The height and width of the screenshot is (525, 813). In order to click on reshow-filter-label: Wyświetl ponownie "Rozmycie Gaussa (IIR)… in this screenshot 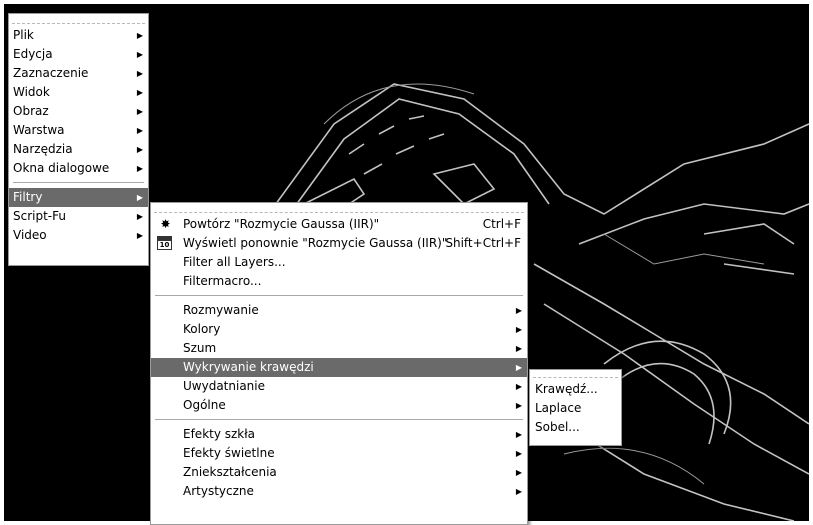, I will do `click(315, 243)`.